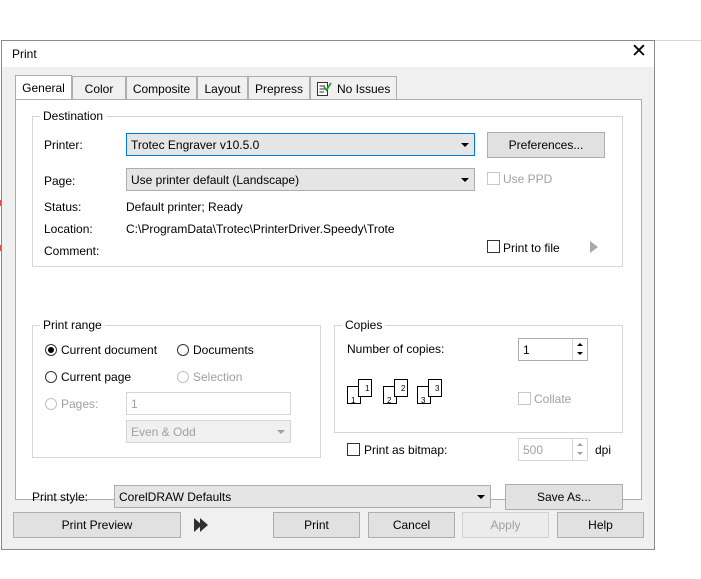  Describe the element at coordinates (526, 350) in the screenshot. I see `number-of-copies-value: 1` at that location.